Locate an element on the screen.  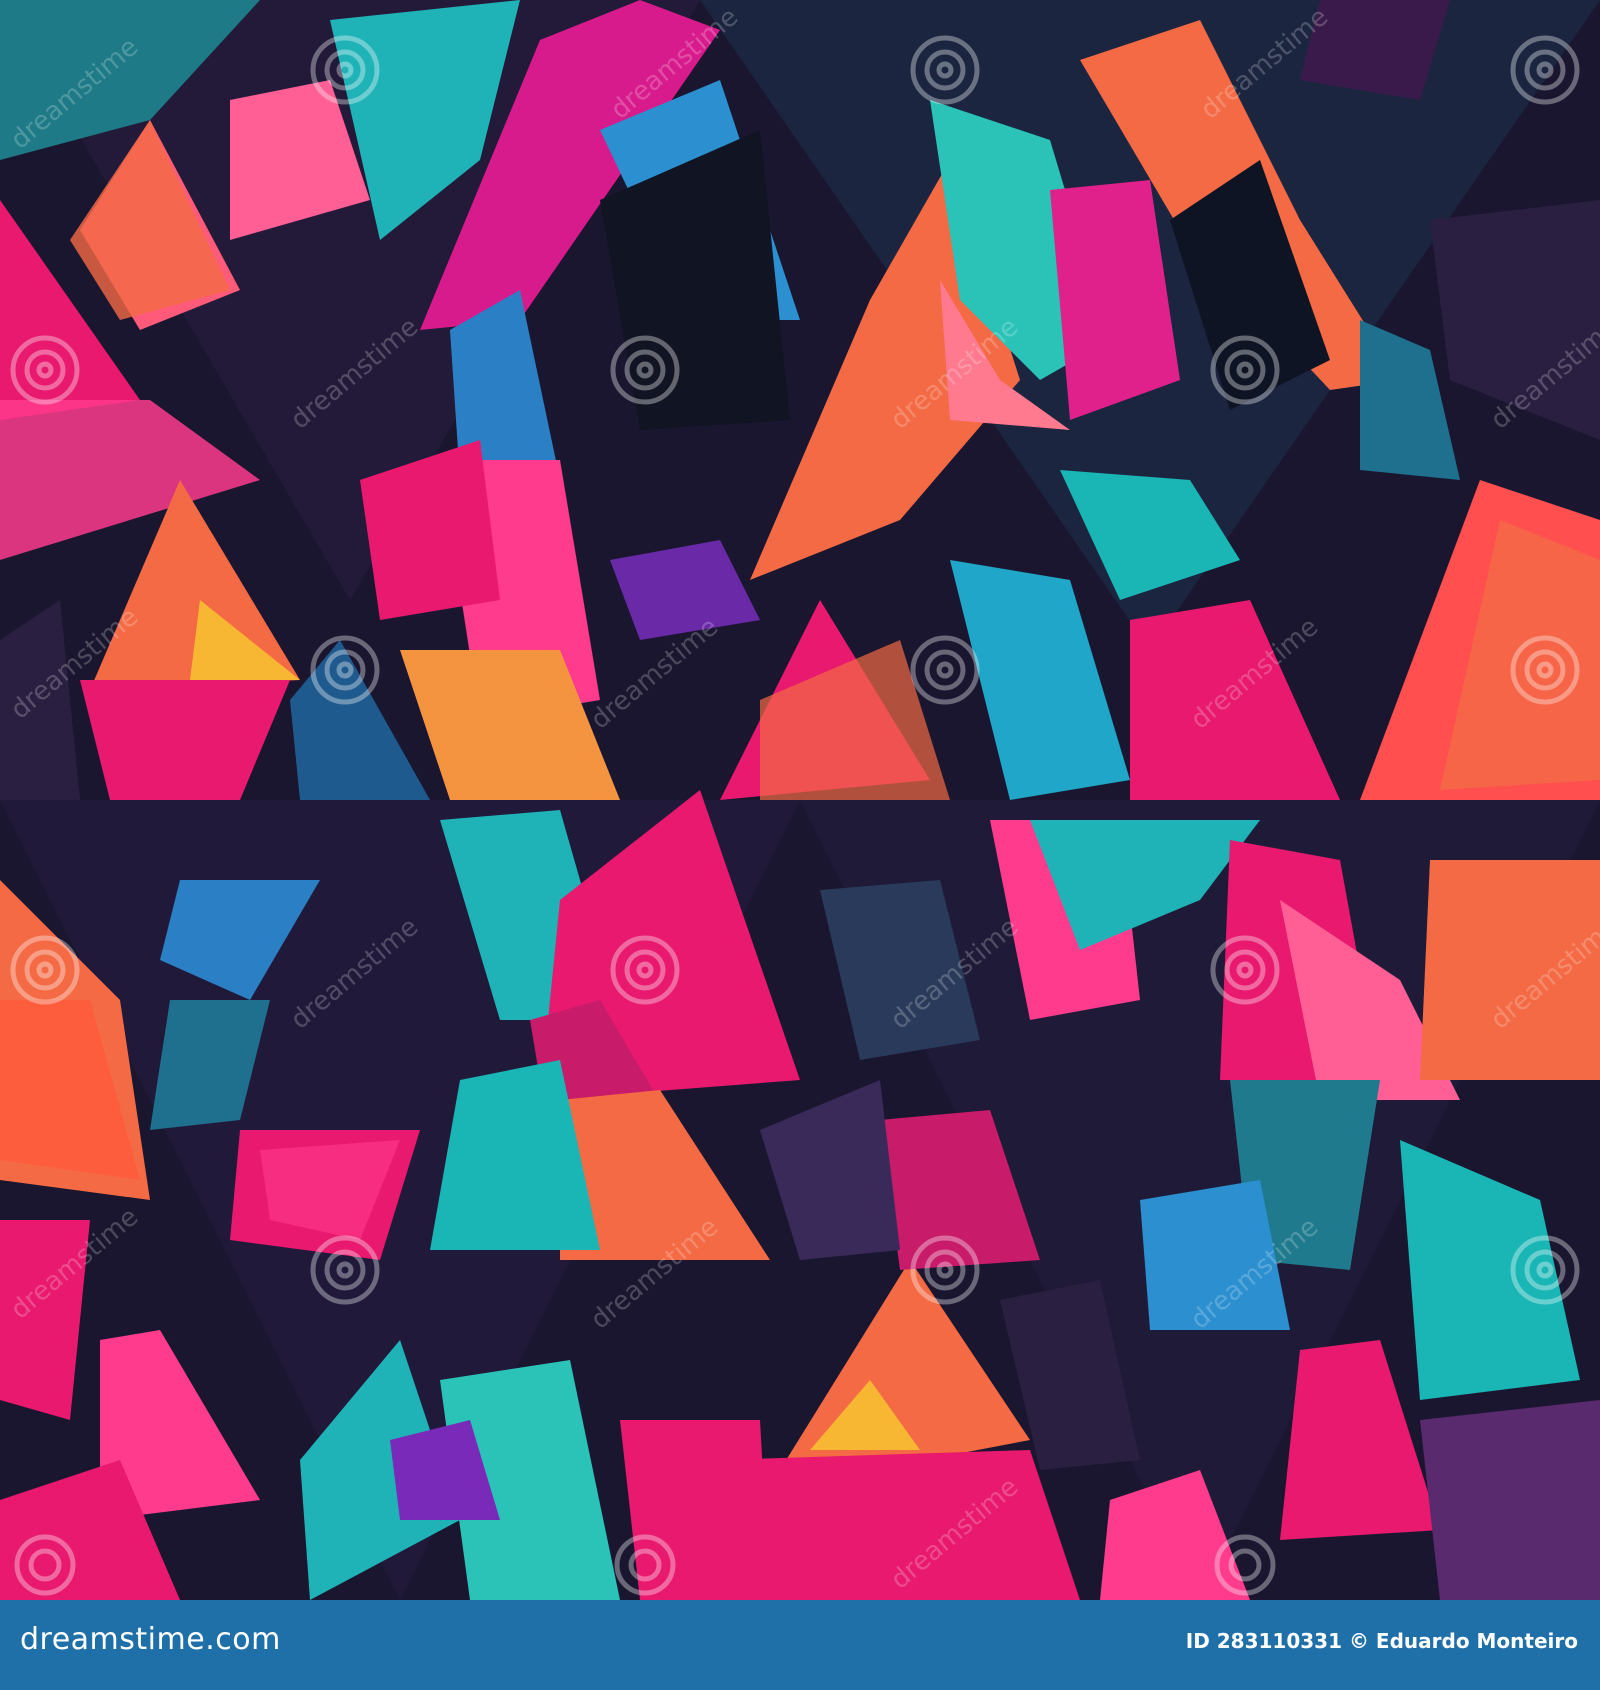
footer-site-name: dreamstime.com is located at coordinates (150, 1639).